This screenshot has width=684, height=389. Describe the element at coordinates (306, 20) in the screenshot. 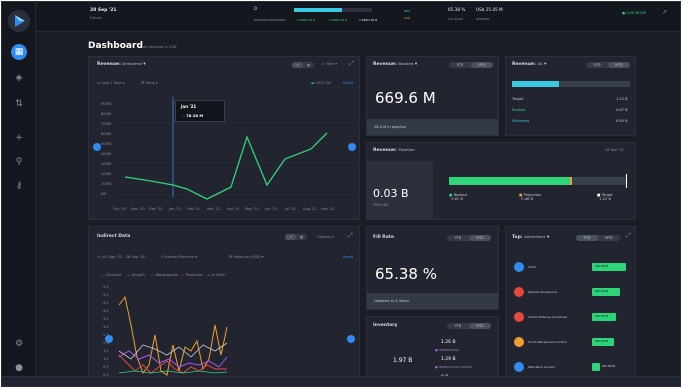

I see `kpi-label-1: 0.00B/0.43 B` at that location.